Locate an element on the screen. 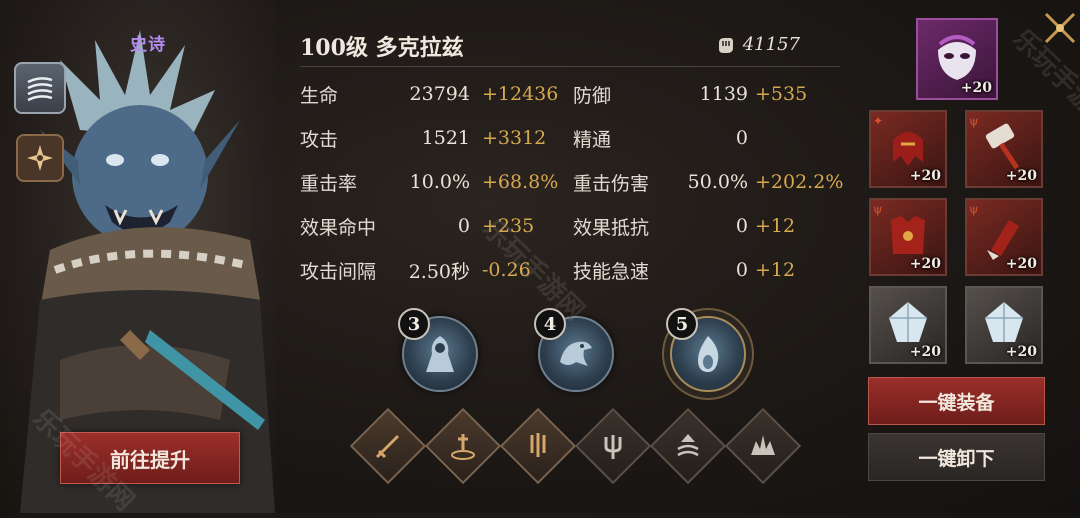  triple-blade-icon is located at coordinates (538, 445).